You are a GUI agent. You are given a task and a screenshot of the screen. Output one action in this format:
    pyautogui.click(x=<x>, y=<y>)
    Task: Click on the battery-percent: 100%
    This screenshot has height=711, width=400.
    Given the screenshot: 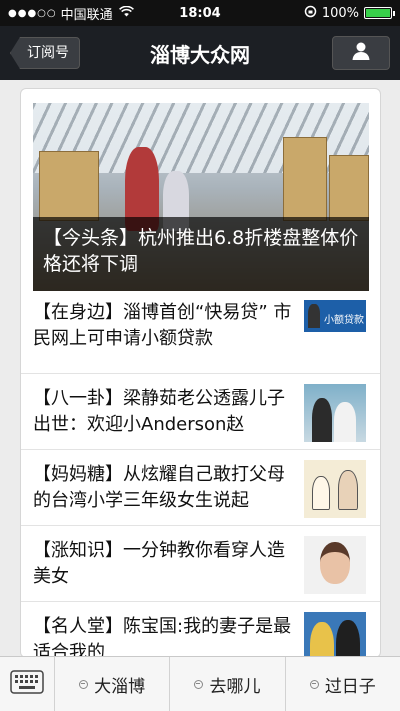 What is the action you would take?
    pyautogui.click(x=340, y=13)
    